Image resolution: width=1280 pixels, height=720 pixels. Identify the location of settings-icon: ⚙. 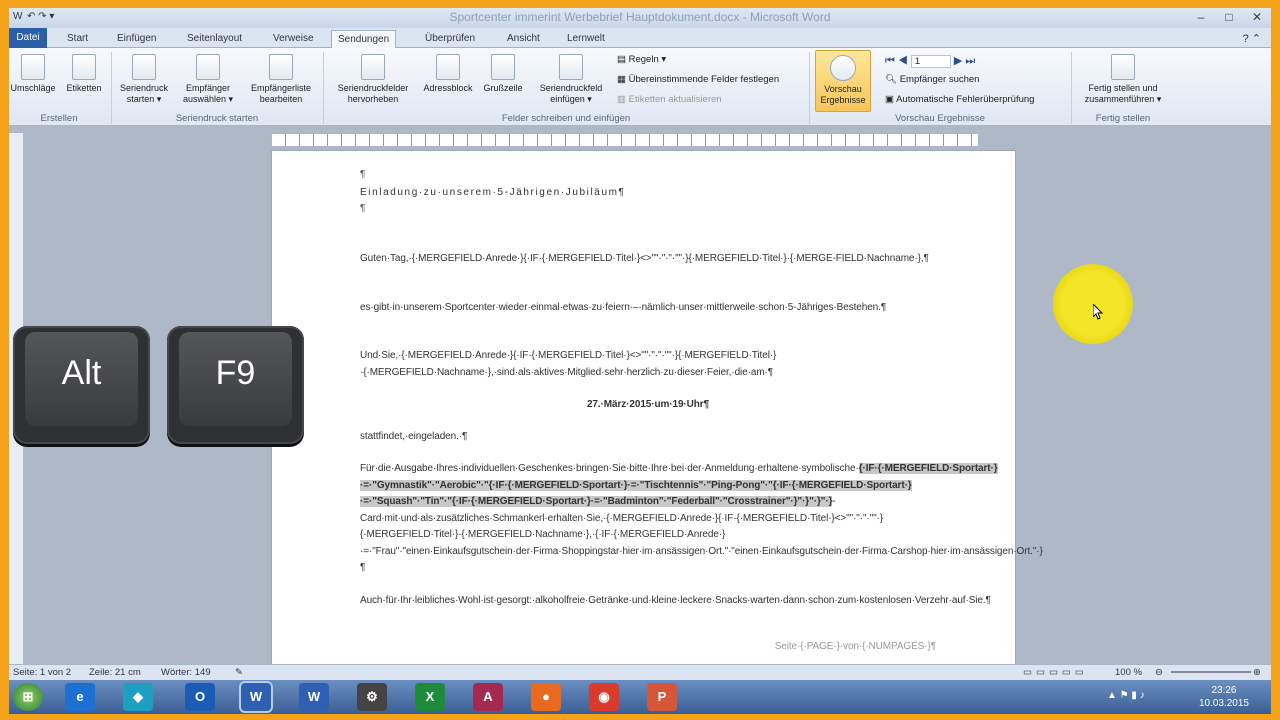
(372, 697).